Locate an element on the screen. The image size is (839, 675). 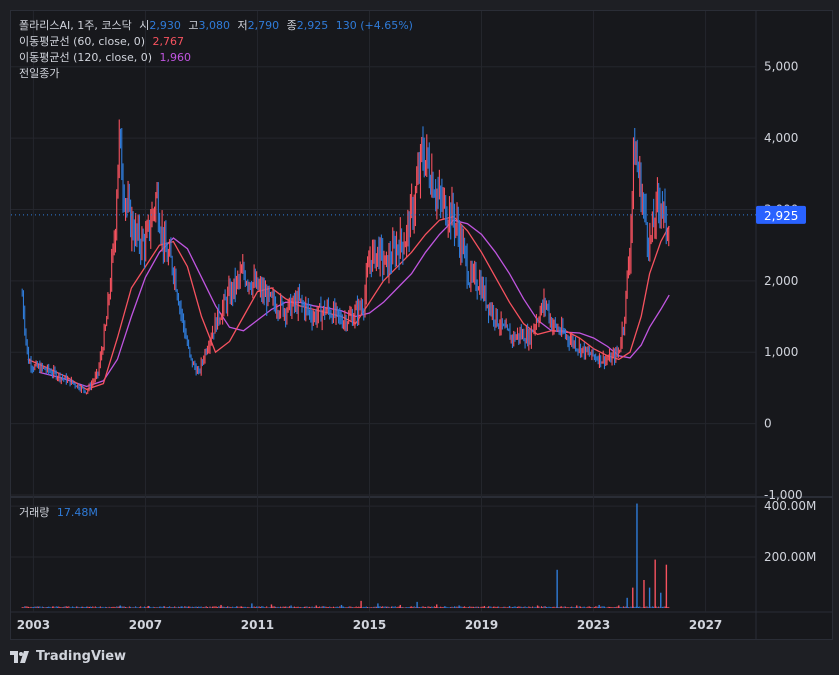
time-tick-label: 2027 is located at coordinates (705, 625).